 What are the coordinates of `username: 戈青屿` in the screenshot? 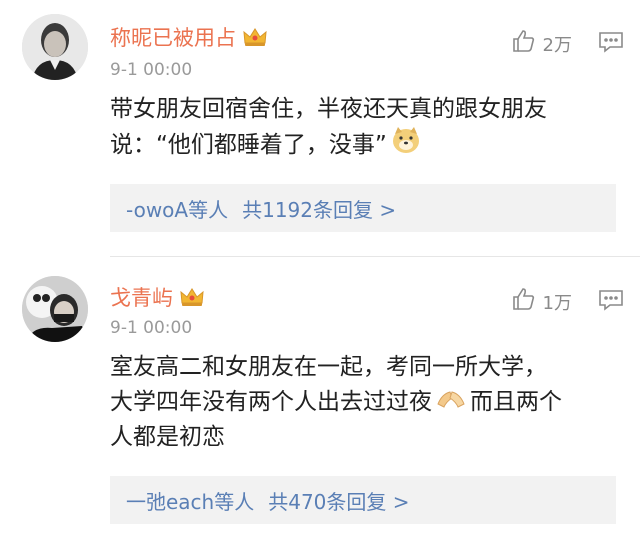 It's located at (157, 297).